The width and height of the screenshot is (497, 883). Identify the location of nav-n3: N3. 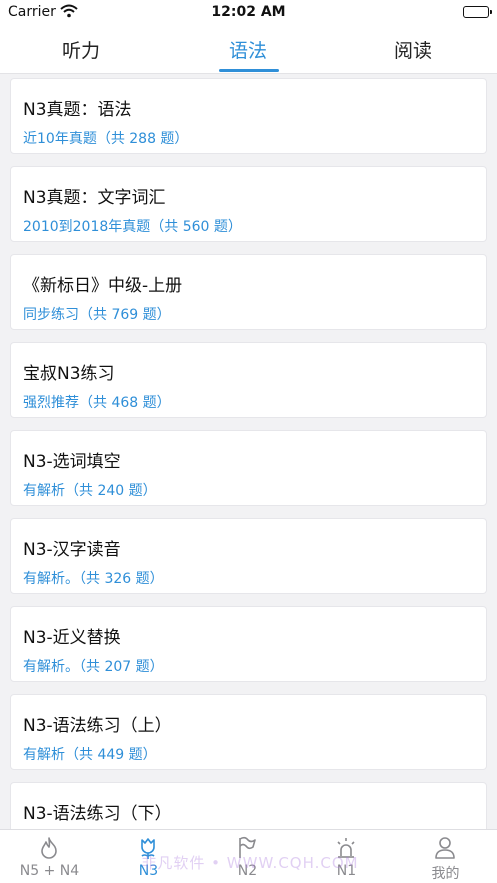
(148, 856).